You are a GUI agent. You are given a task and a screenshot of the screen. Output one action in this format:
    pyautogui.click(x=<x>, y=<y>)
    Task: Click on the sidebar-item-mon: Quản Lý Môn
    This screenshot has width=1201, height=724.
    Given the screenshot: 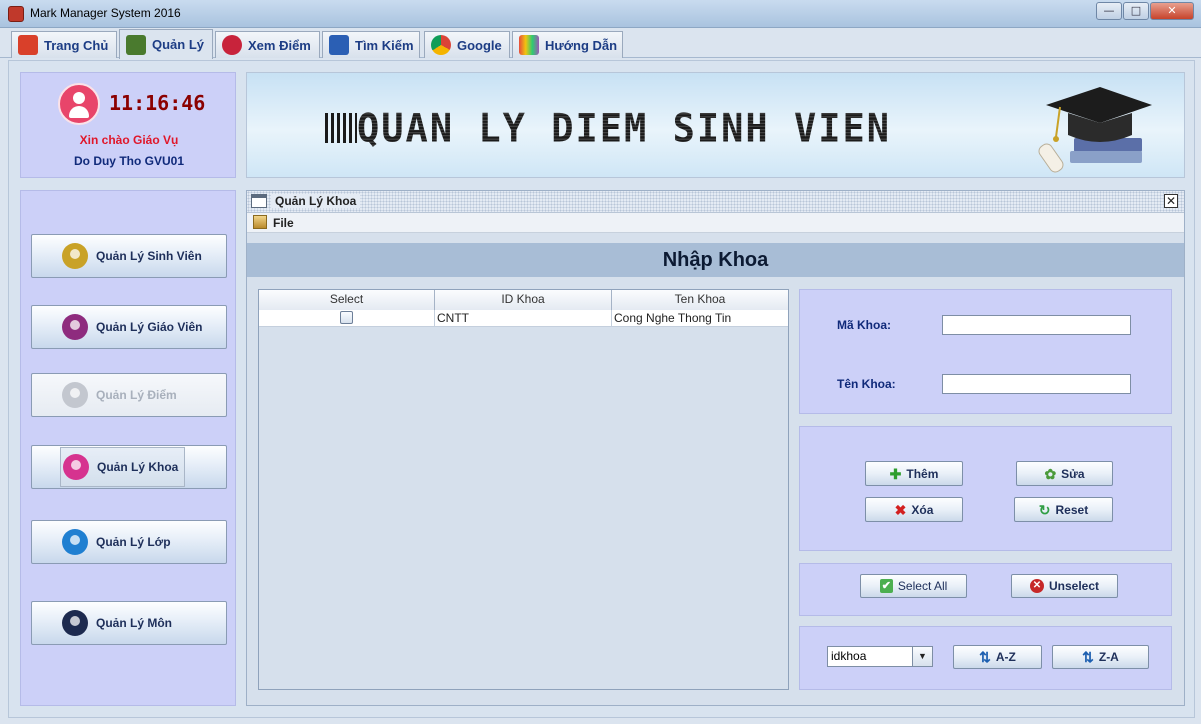 What is the action you would take?
    pyautogui.click(x=129, y=623)
    